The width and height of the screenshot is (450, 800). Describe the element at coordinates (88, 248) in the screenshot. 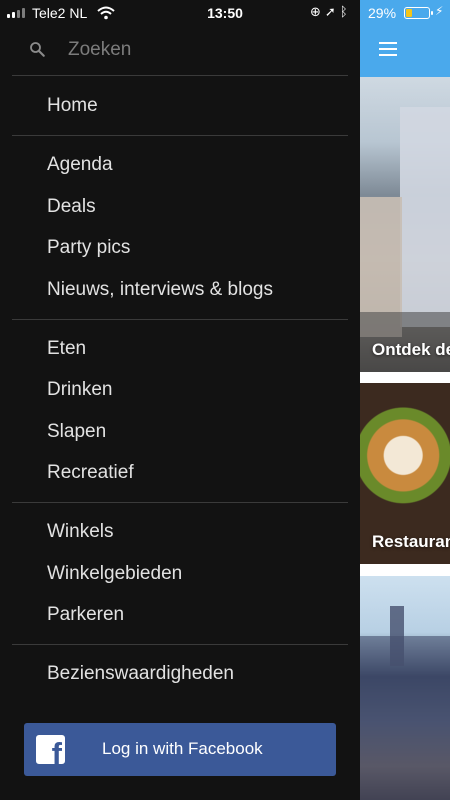

I see `menu-item-party-pics: Party pics` at that location.